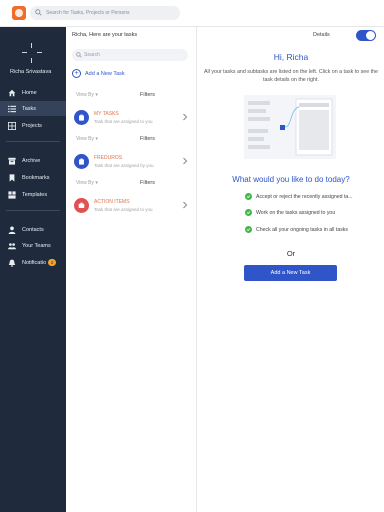 The height and width of the screenshot is (512, 384). What do you see at coordinates (291, 57) in the screenshot?
I see `welcome-heading: Hi, Richa` at bounding box center [291, 57].